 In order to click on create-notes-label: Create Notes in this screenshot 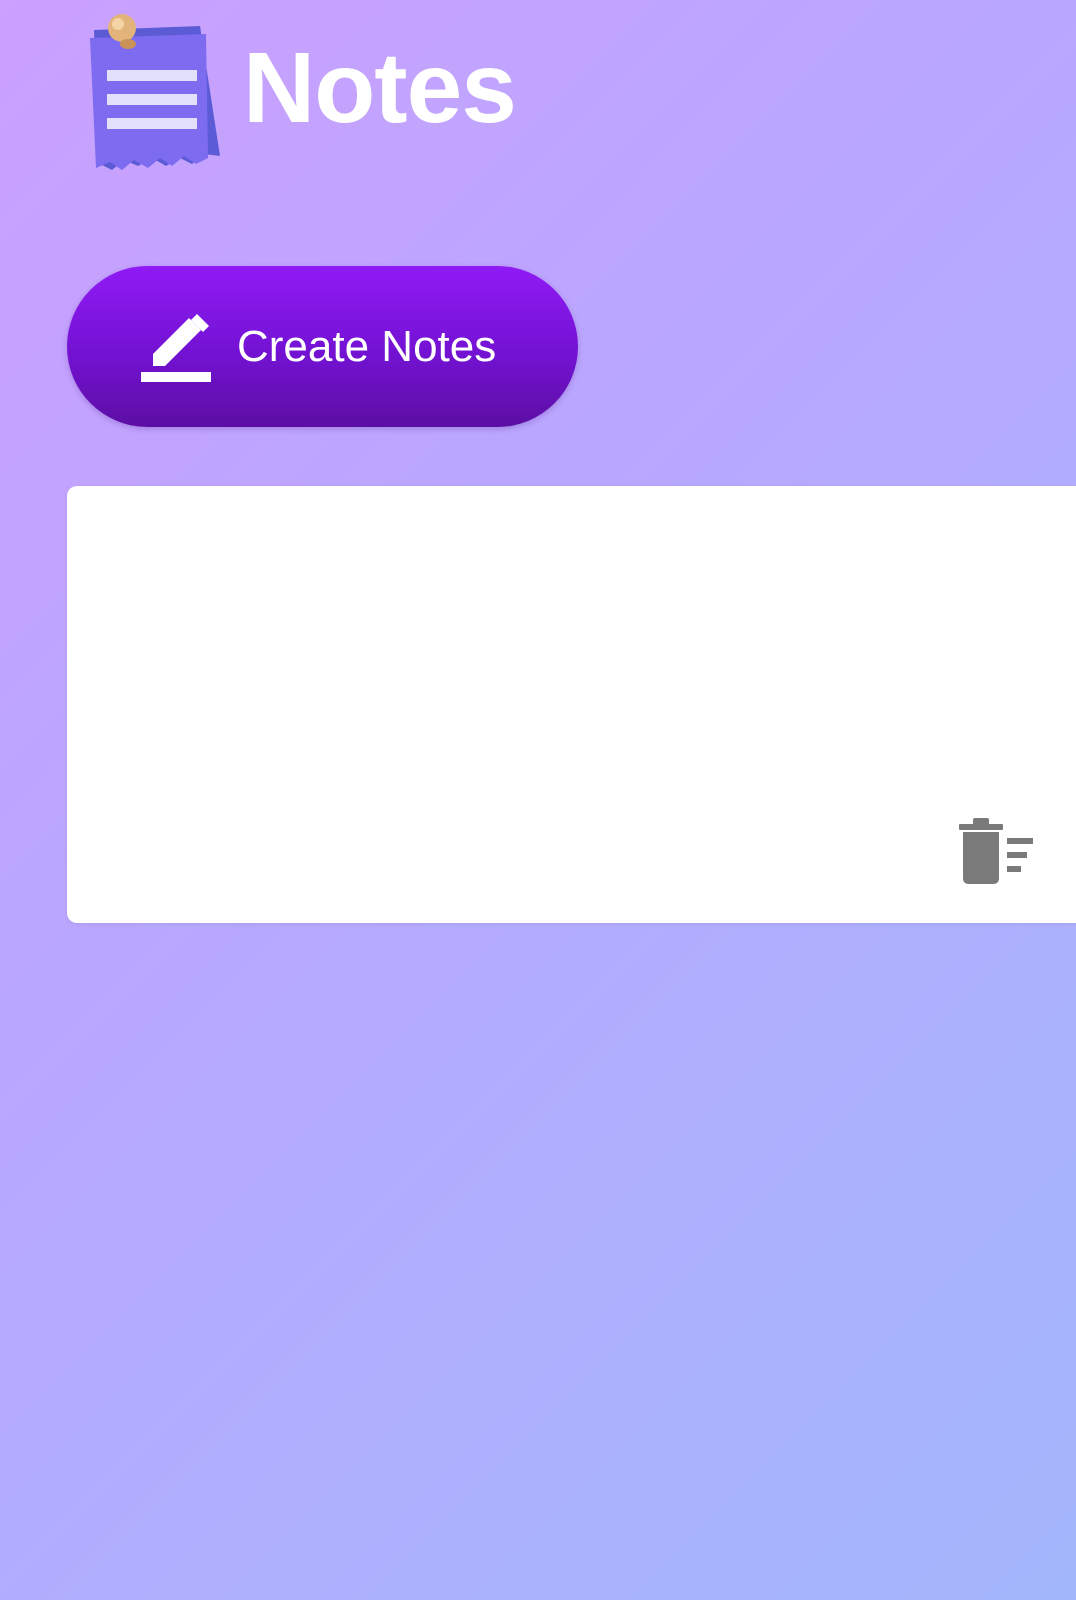, I will do `click(367, 346)`.